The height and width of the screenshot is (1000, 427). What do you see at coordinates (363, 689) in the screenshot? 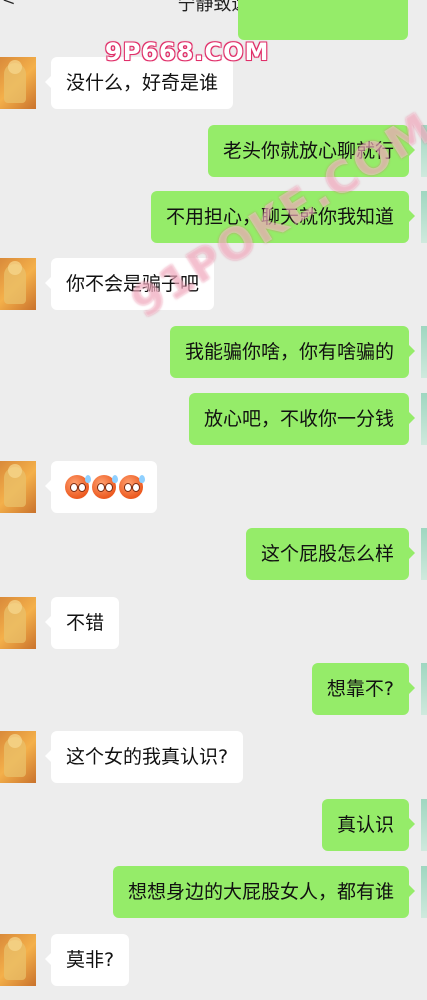
I see `sent-message: 想靠不?` at bounding box center [363, 689].